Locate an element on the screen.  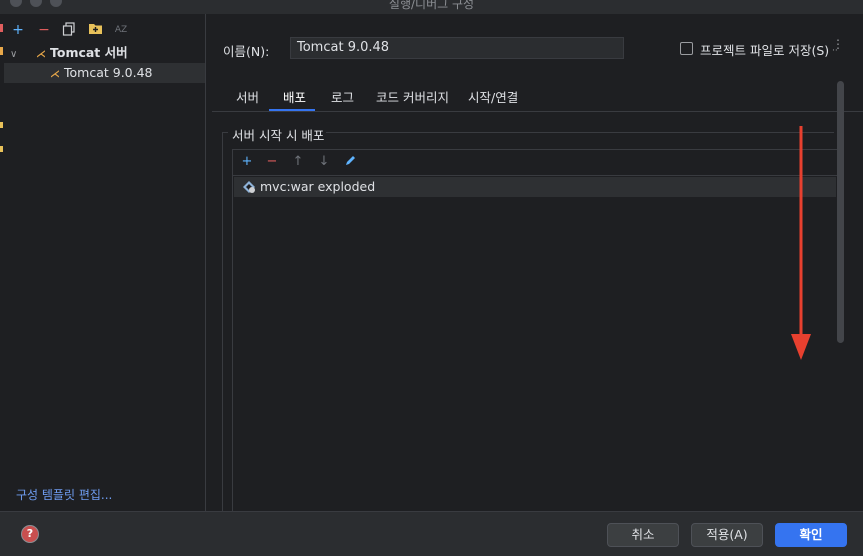
tree-group-tomcat: ∨ ⋌ Tomcat 서버 is located at coordinates (104, 53).